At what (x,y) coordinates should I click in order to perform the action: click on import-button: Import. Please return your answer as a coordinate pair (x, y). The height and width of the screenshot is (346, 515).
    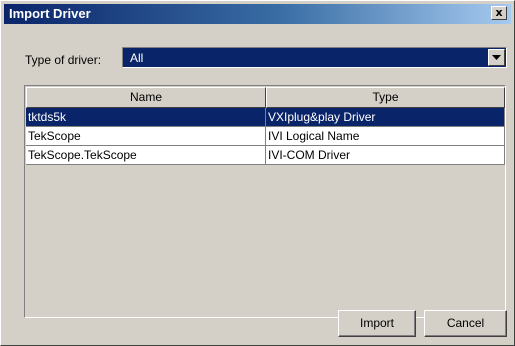
    Looking at the image, I should click on (377, 323).